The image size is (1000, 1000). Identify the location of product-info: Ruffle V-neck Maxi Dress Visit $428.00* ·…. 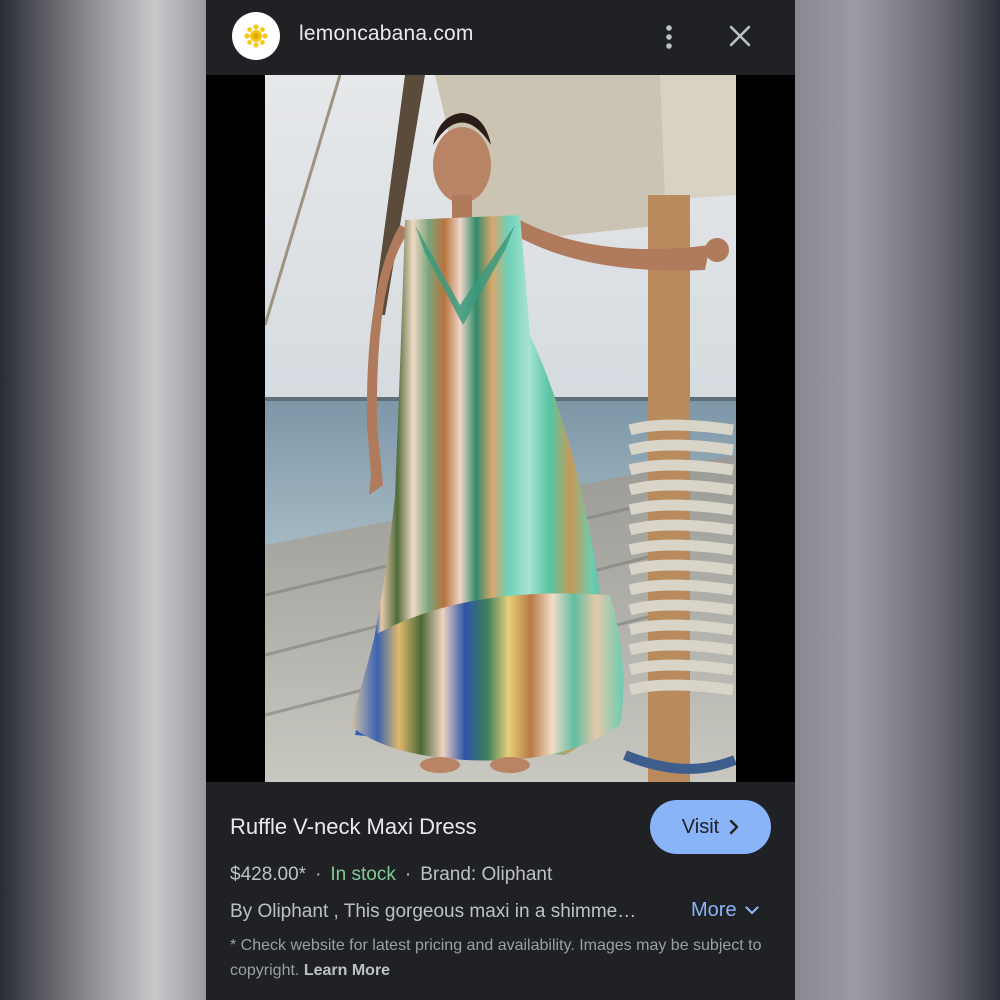
(500, 891).